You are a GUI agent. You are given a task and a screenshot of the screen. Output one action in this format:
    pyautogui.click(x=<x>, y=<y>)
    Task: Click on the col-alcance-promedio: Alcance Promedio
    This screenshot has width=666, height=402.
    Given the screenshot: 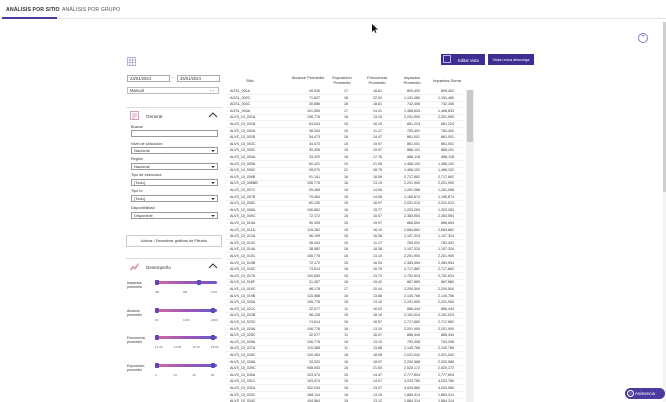 What is the action you would take?
    pyautogui.click(x=308, y=78)
    